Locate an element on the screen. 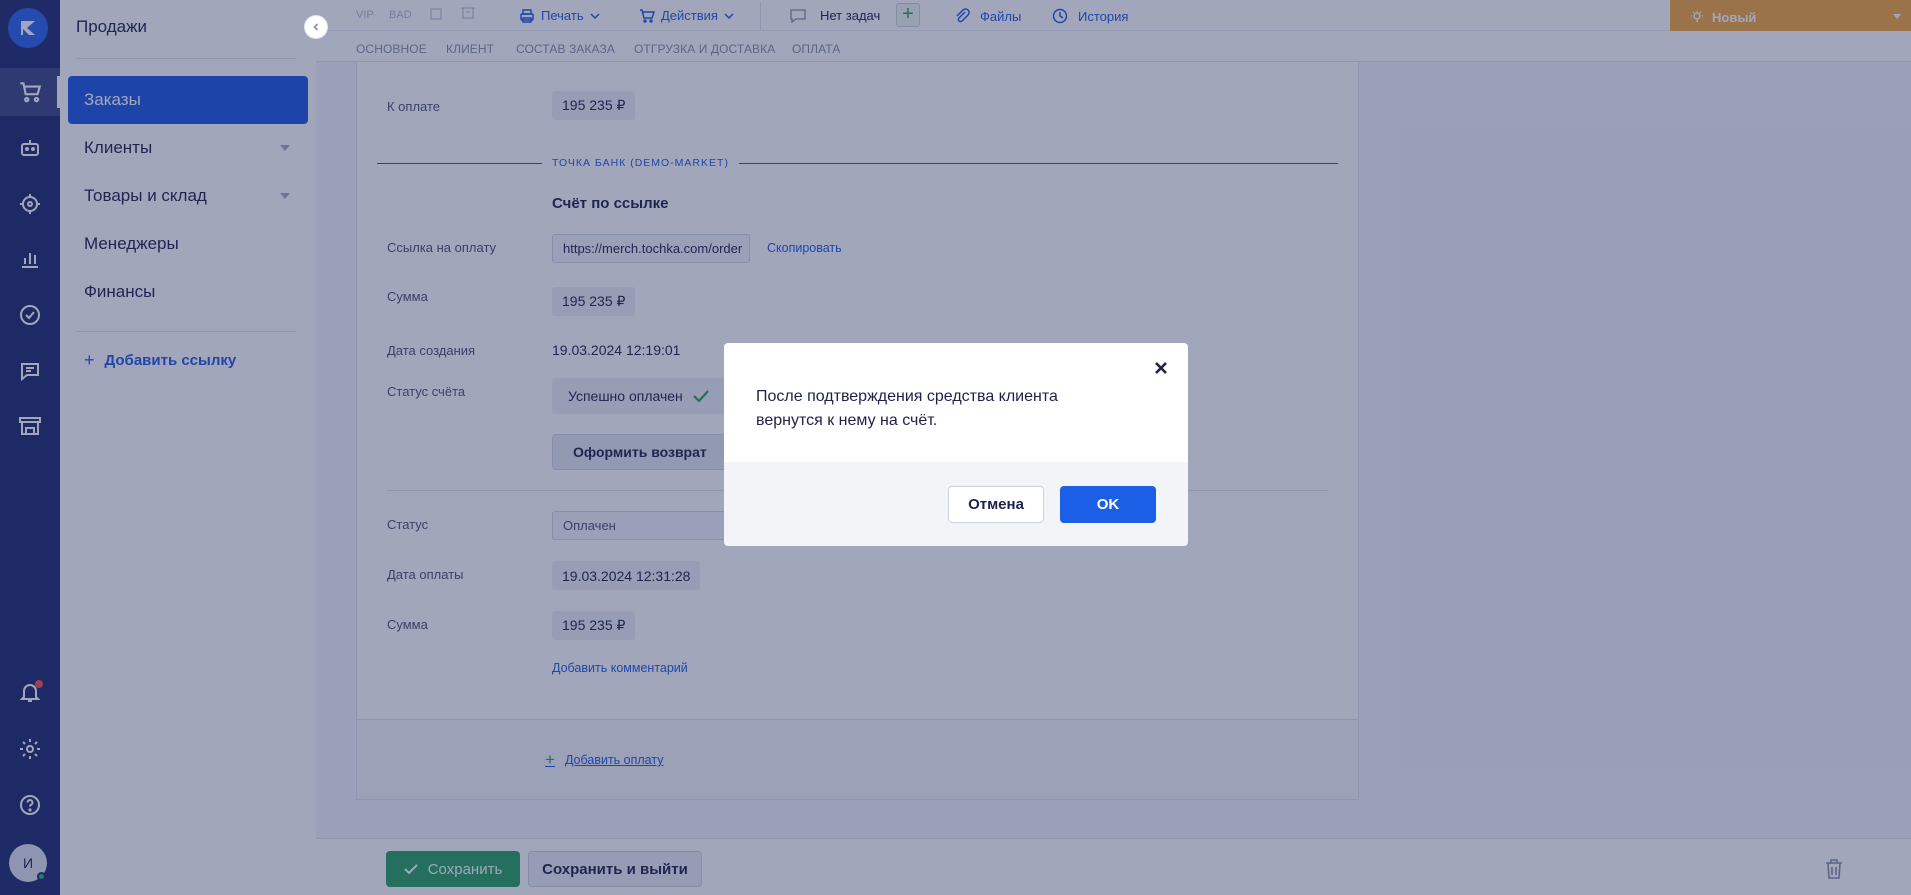  collapse-sidebar-button is located at coordinates (316, 27).